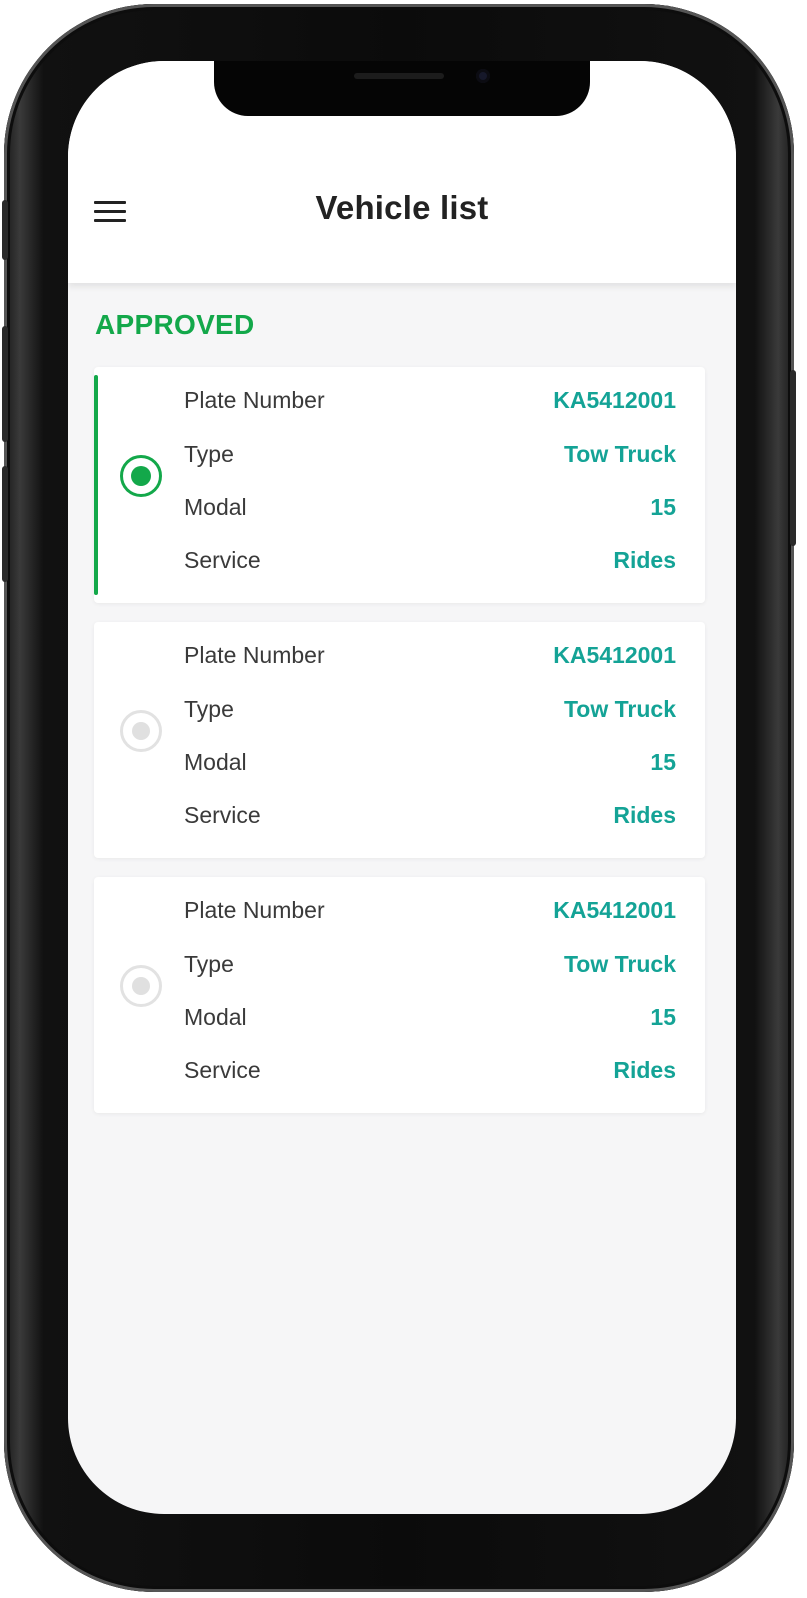 This screenshot has height=1598, width=807. Describe the element at coordinates (483, 76) in the screenshot. I see `front-camera-icon` at that location.